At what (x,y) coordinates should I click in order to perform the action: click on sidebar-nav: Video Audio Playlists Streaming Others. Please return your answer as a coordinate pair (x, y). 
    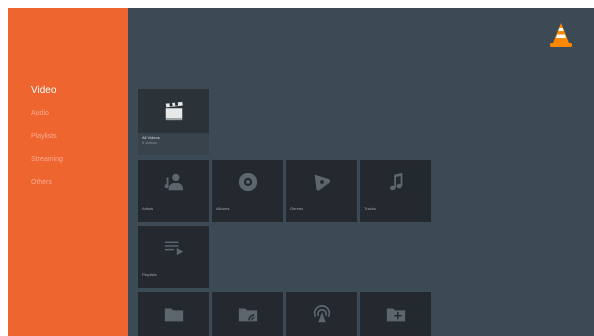
    Looking at the image, I should click on (47, 141).